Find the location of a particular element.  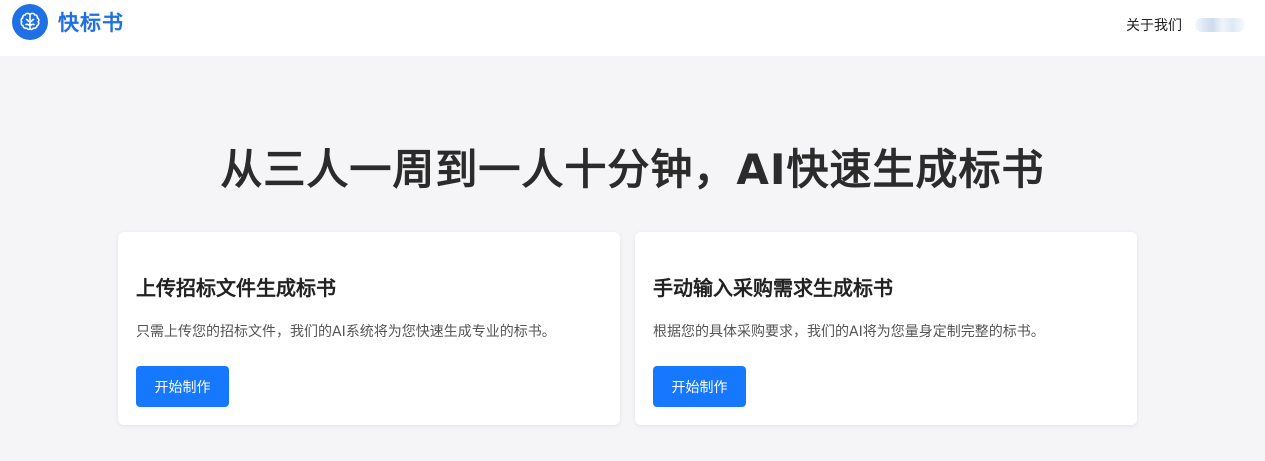

card-description: 只需上传您的招标文件，我们的AI系统将为您快速生成专业的标书。 is located at coordinates (346, 332).